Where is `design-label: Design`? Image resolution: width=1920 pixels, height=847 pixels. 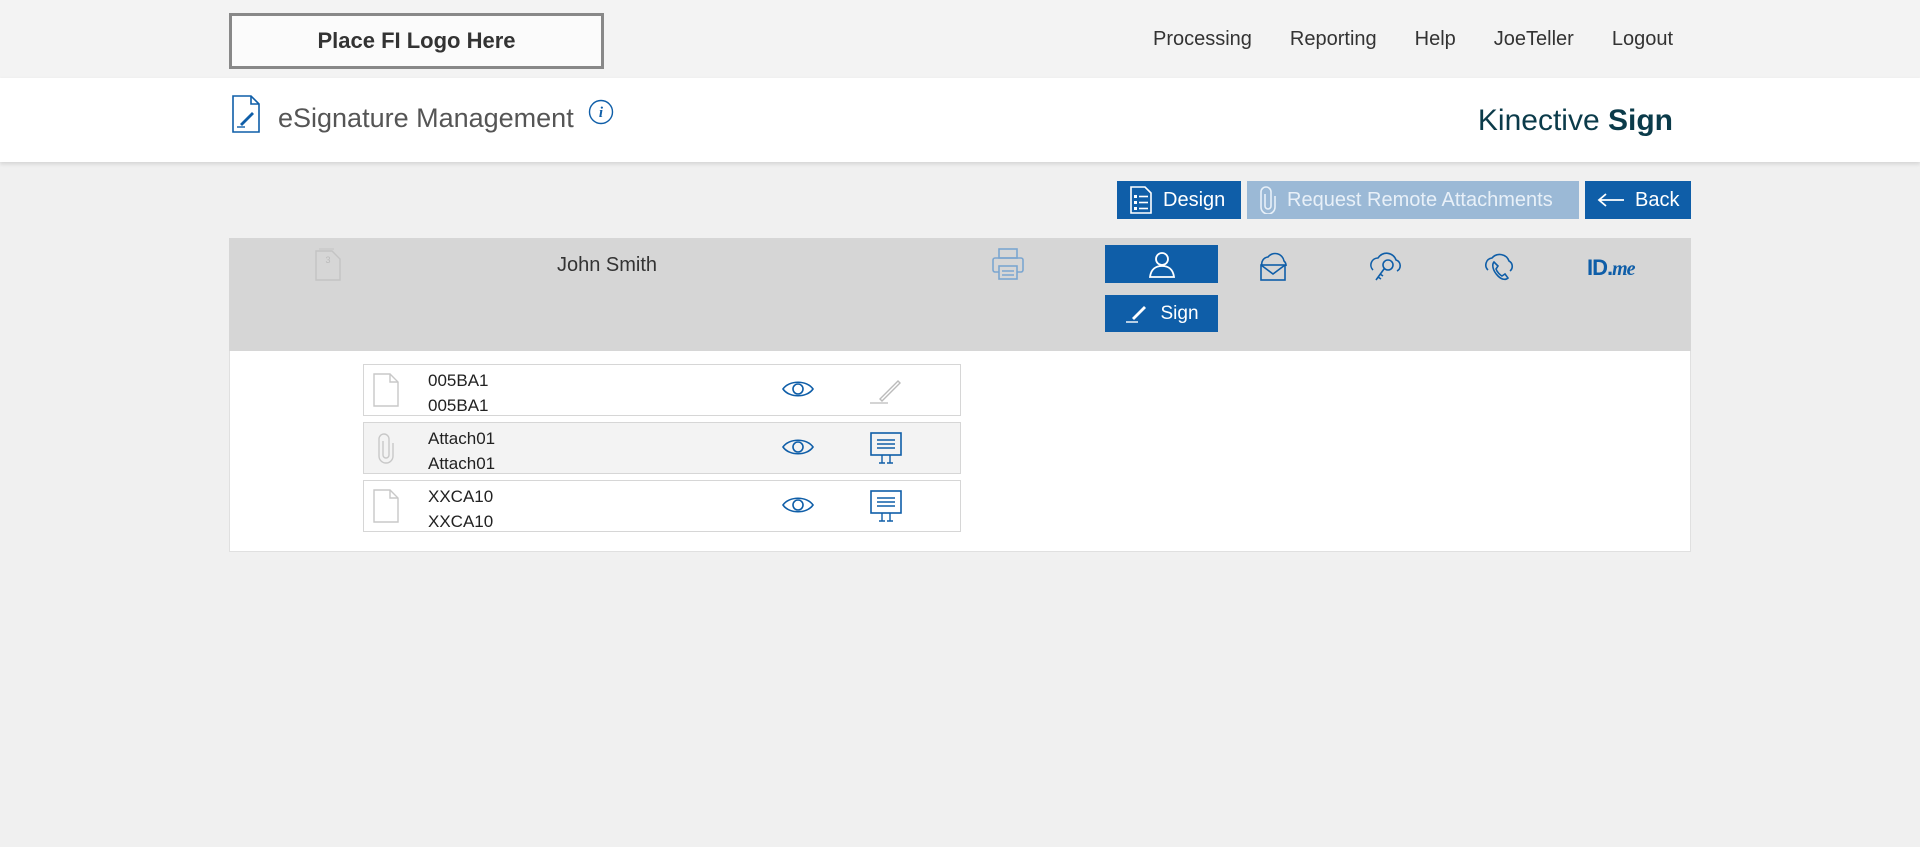 design-label: Design is located at coordinates (1194, 199).